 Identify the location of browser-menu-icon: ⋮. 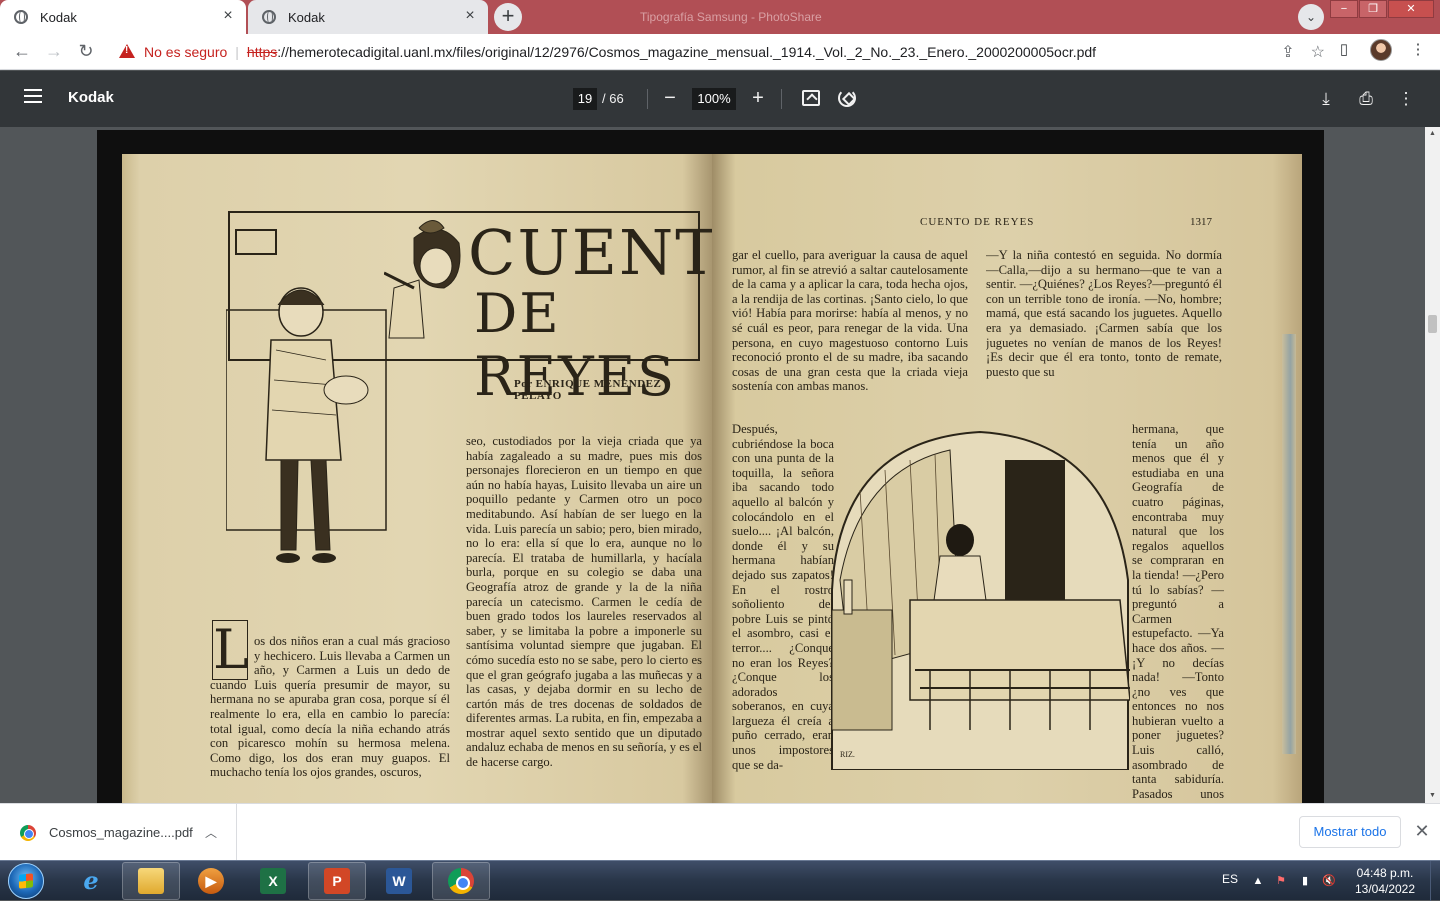
(1418, 50).